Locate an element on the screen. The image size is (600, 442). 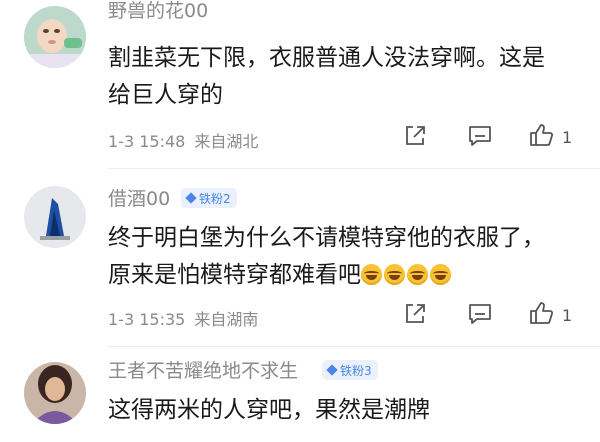
comment-text: 这得两米的人穿吧，果然是潮牌 is located at coordinates (269, 410).